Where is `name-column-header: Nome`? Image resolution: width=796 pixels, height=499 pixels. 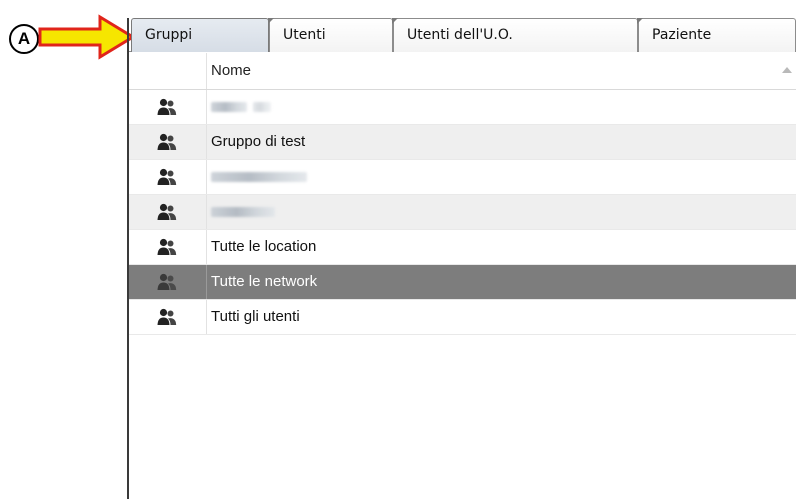 name-column-header: Nome is located at coordinates (231, 71).